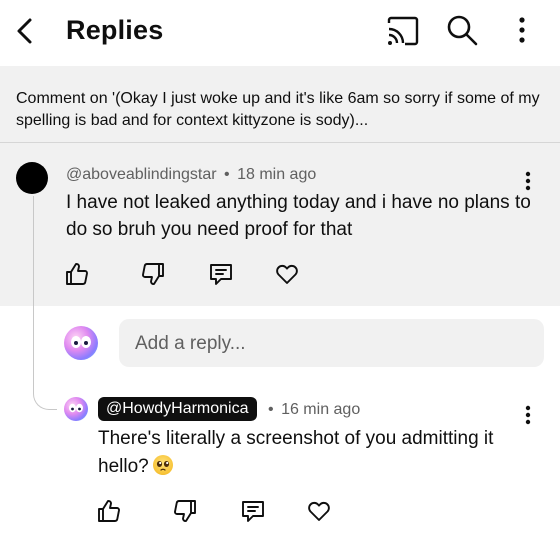 The width and height of the screenshot is (560, 560). I want to click on reply-meta: • 16 min ago, so click(314, 410).